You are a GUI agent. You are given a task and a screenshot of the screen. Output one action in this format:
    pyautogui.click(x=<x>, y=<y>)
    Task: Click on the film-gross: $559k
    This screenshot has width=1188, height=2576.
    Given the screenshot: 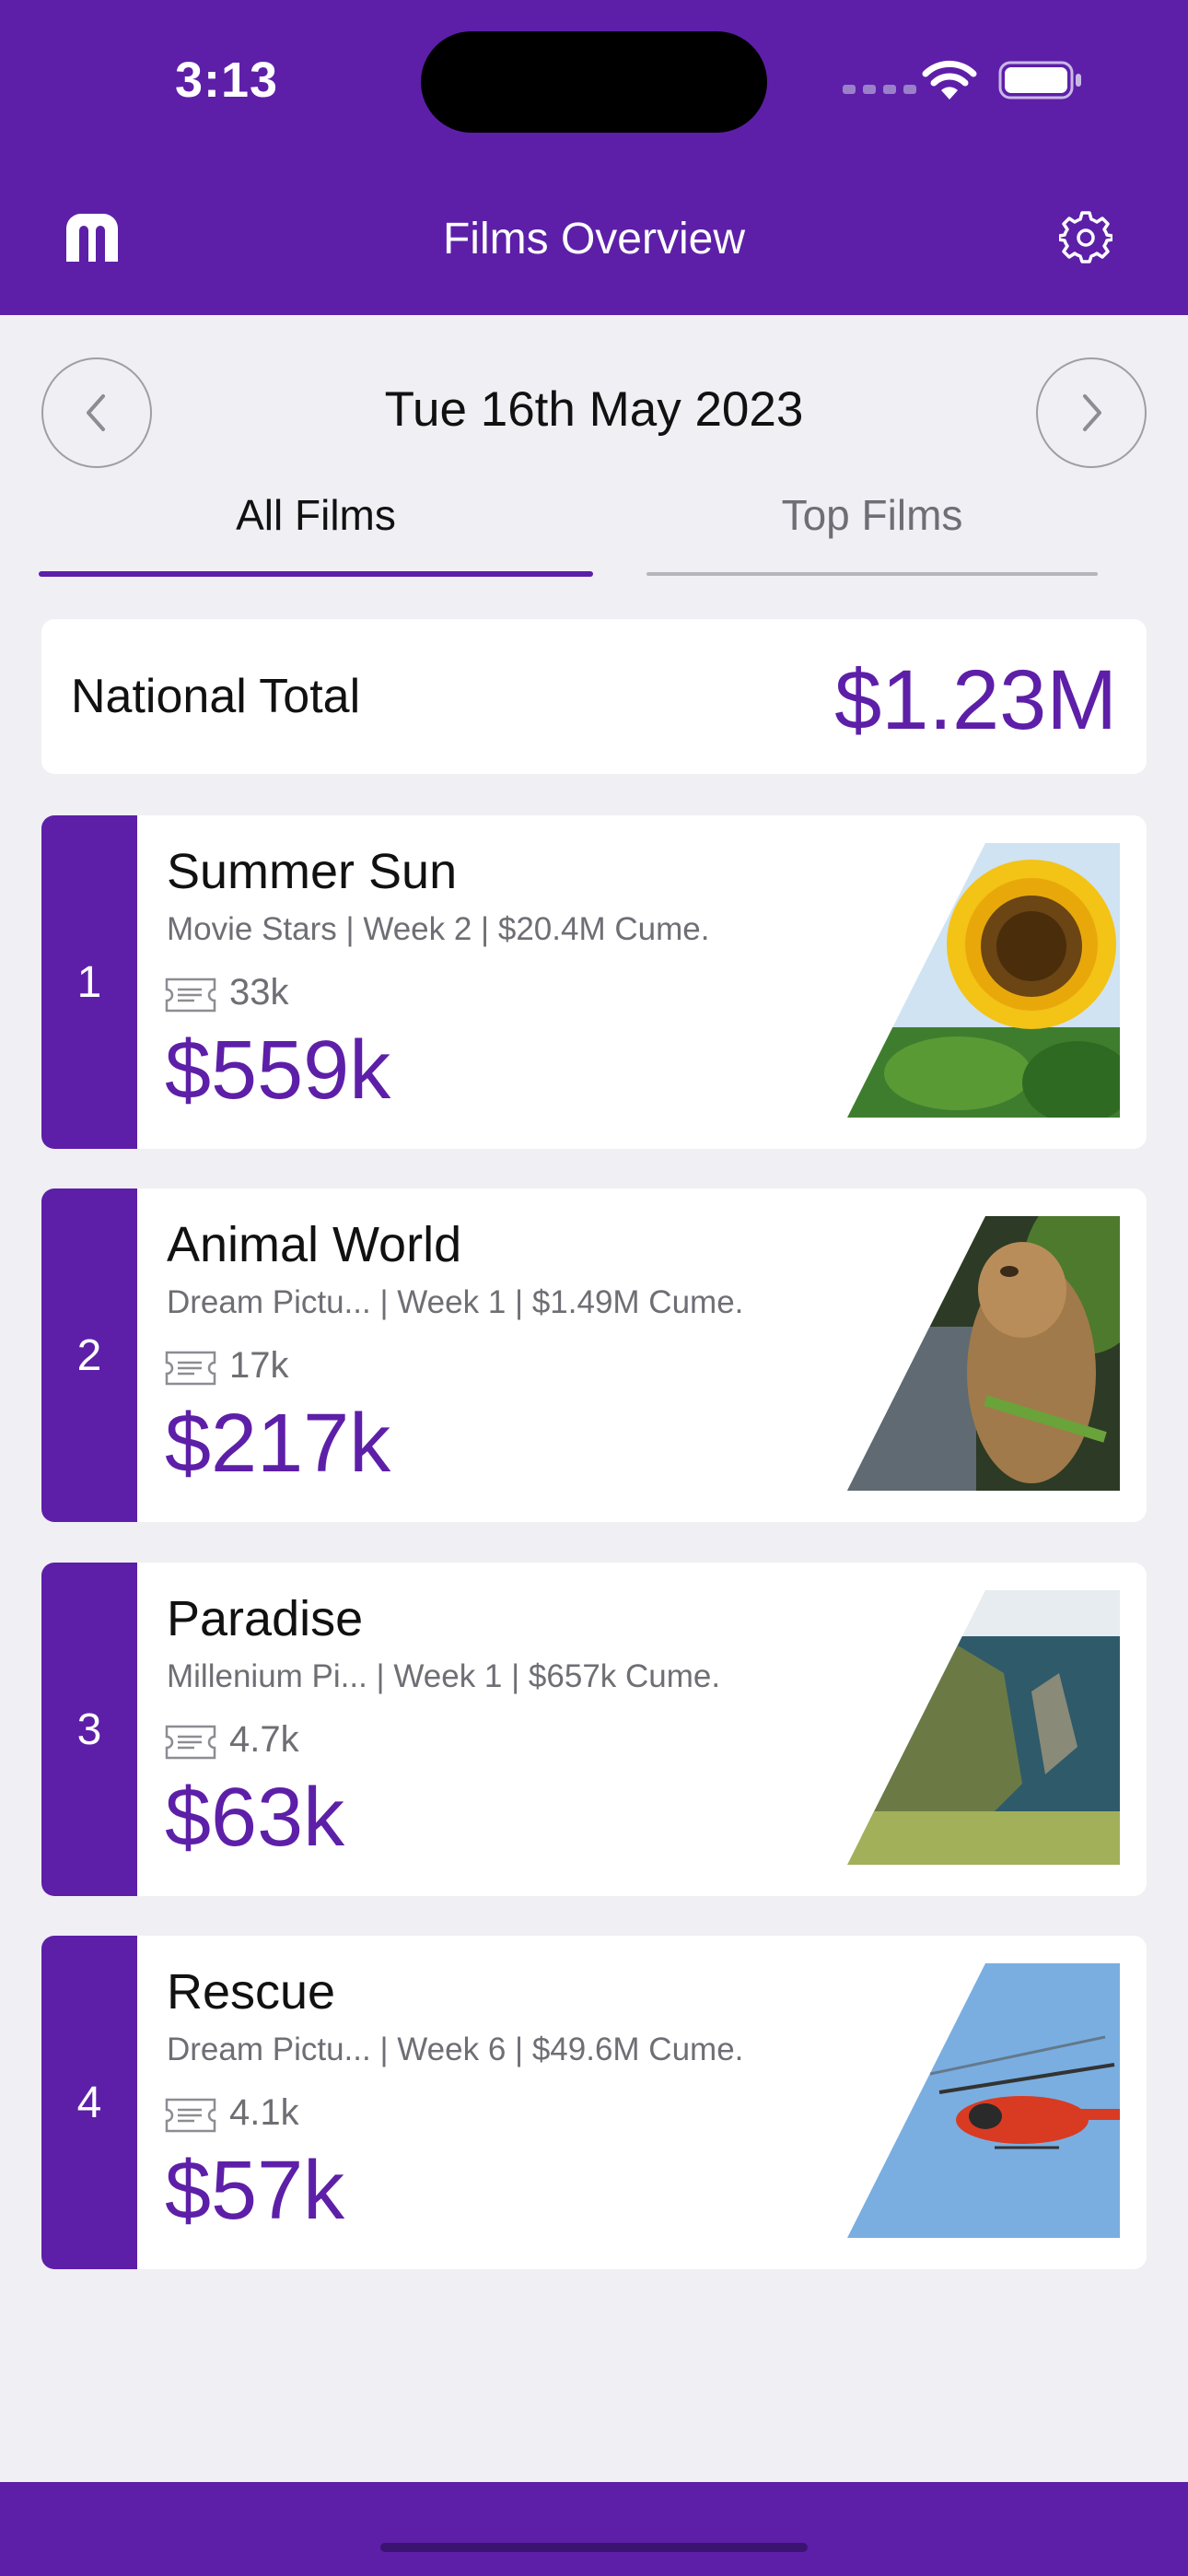 What is the action you would take?
    pyautogui.click(x=278, y=1071)
    